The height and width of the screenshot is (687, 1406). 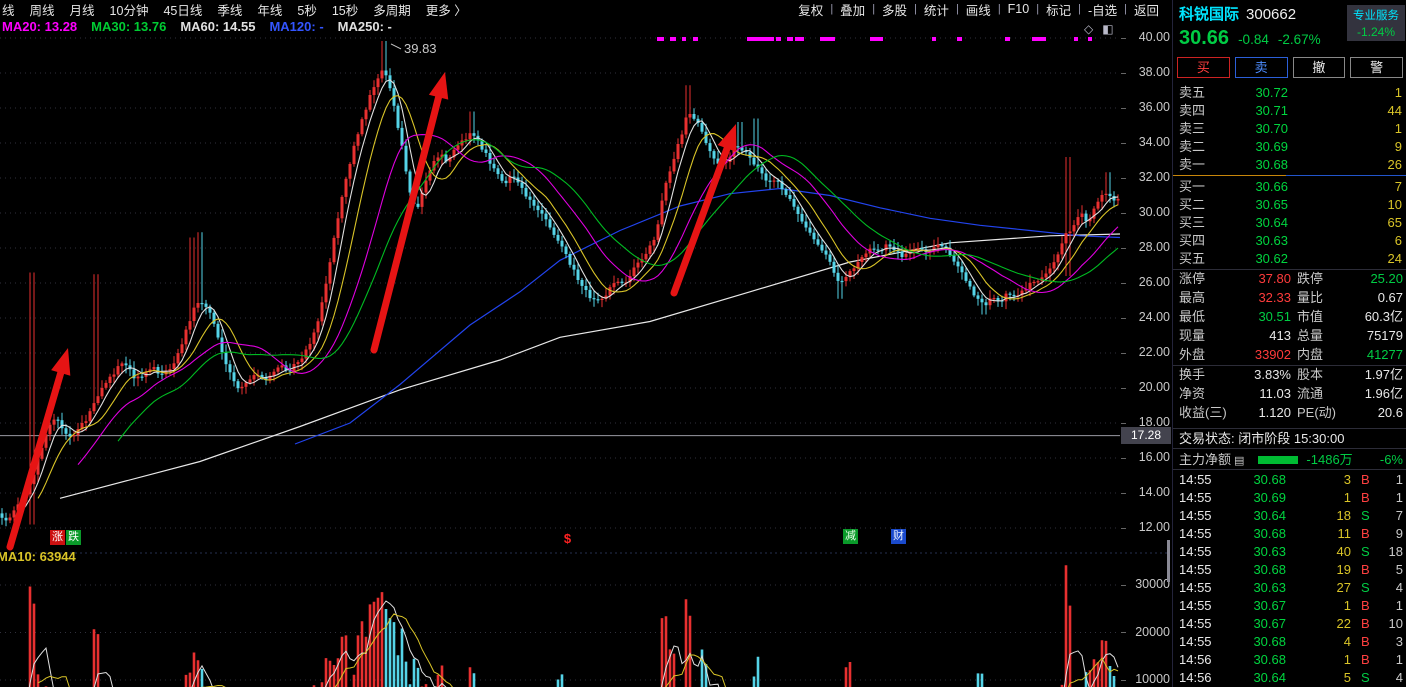 I want to click on tick-row: 14:55 30.63 27 S 4, so click(x=1289, y=588).